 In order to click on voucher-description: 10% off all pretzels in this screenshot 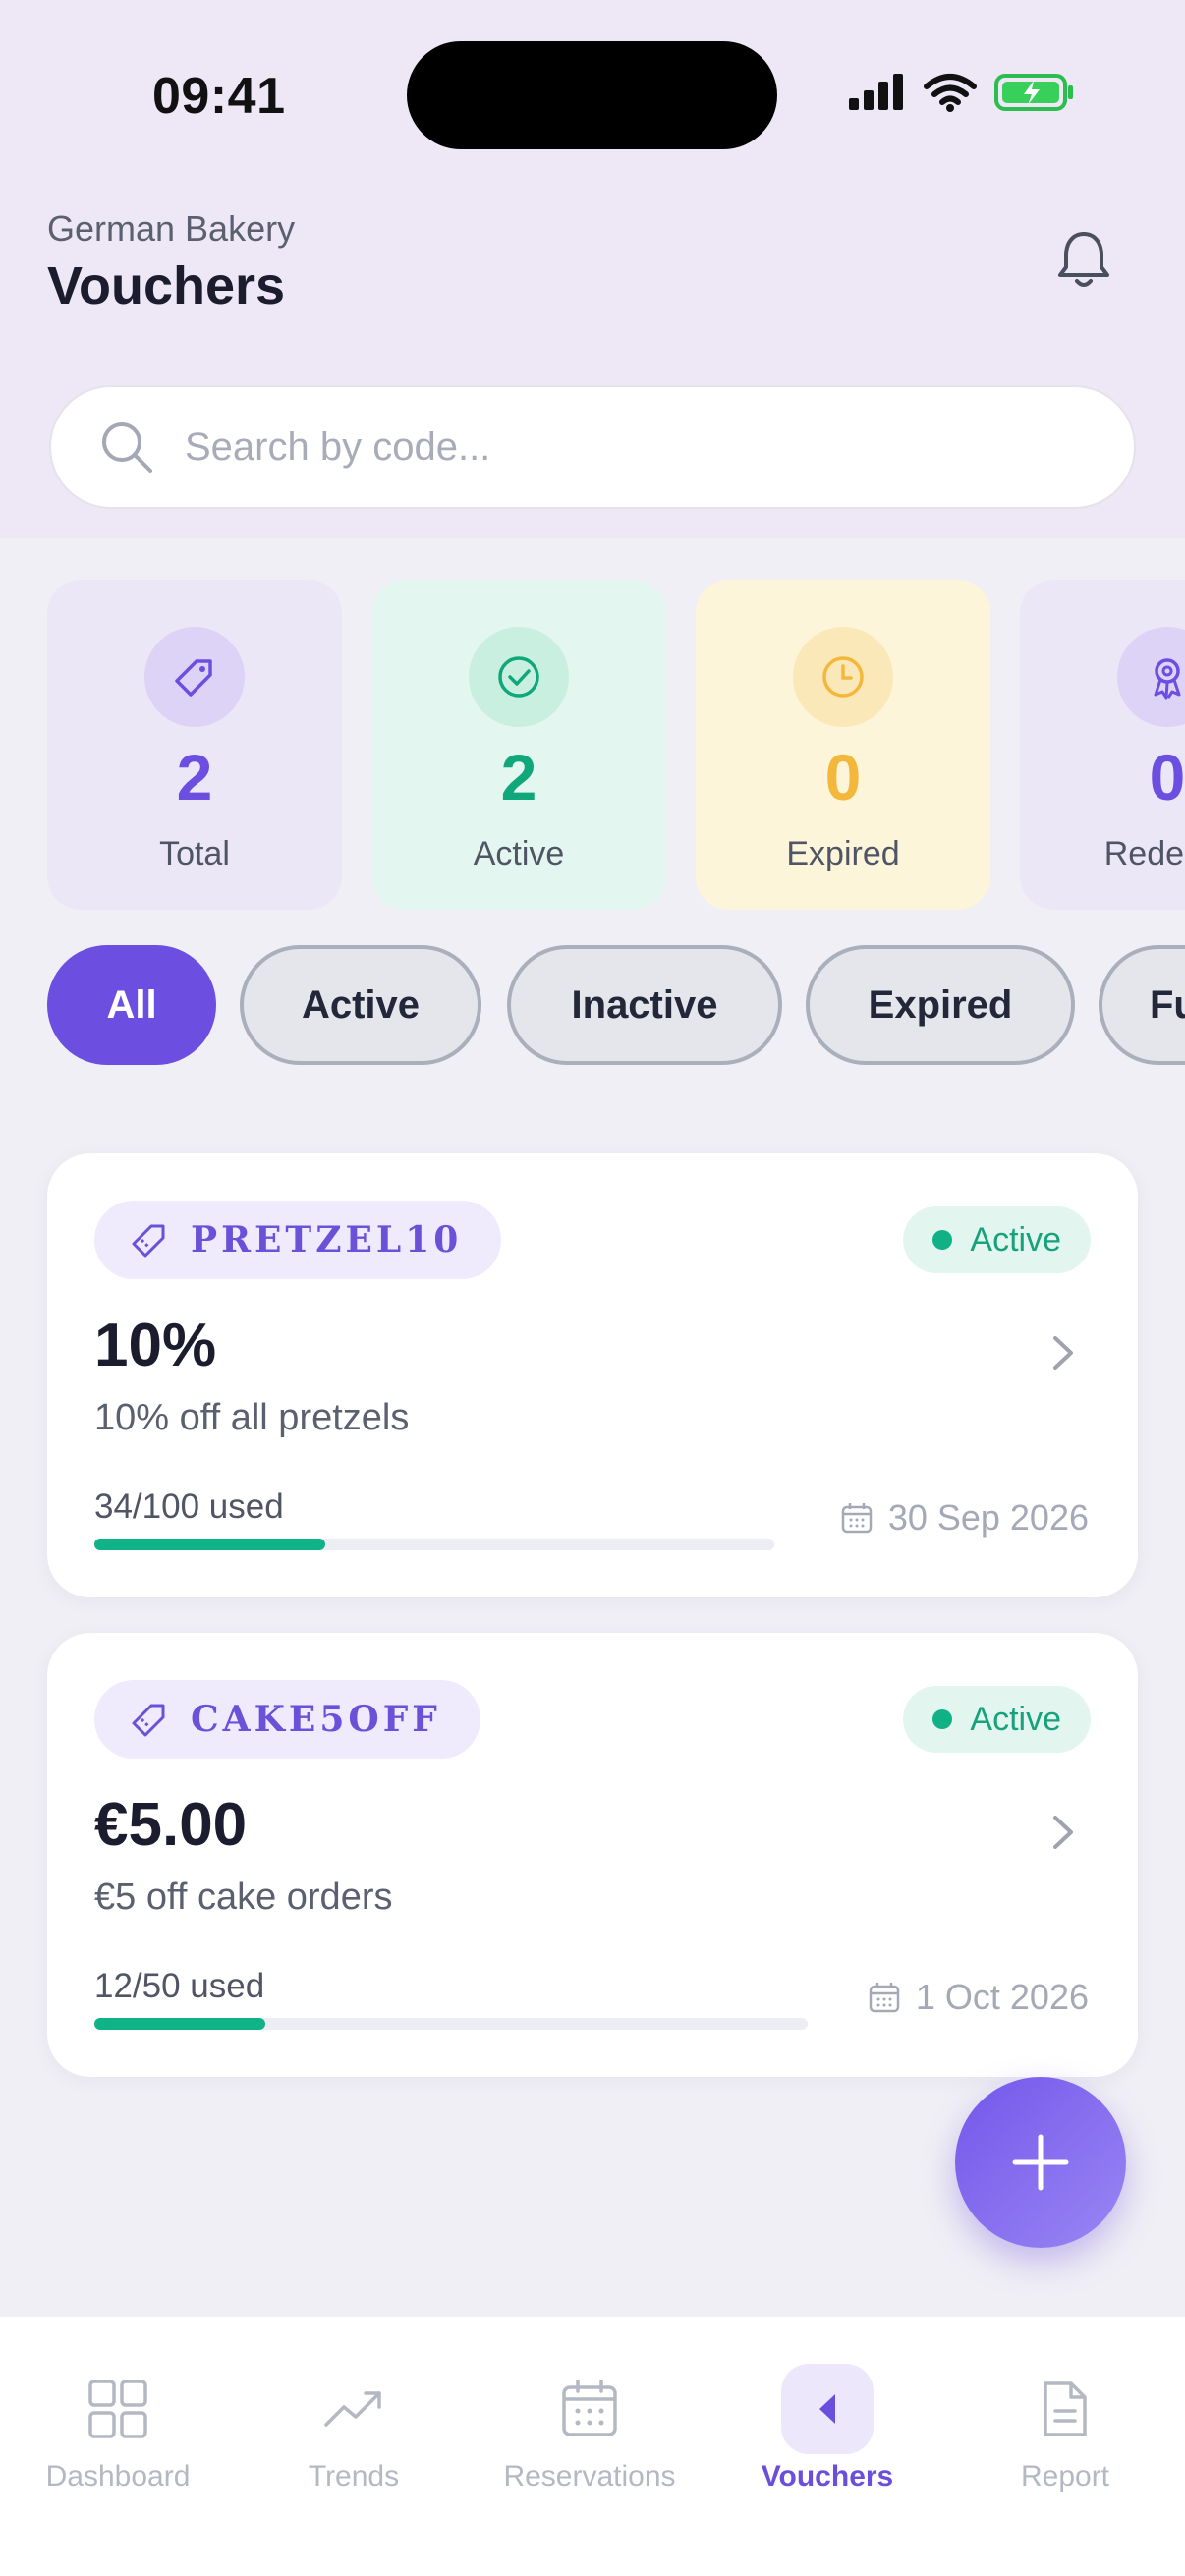, I will do `click(252, 1417)`.